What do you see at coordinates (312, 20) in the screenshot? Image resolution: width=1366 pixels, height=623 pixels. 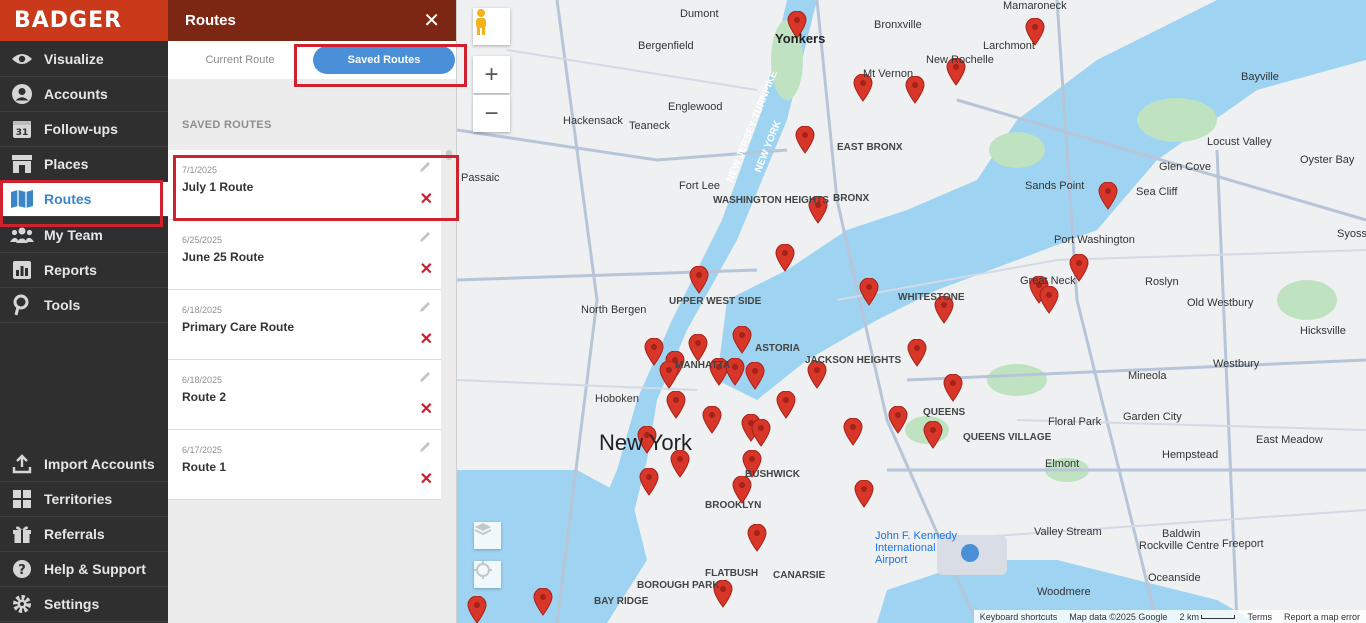 I see `panel-header: Routes ✕` at bounding box center [312, 20].